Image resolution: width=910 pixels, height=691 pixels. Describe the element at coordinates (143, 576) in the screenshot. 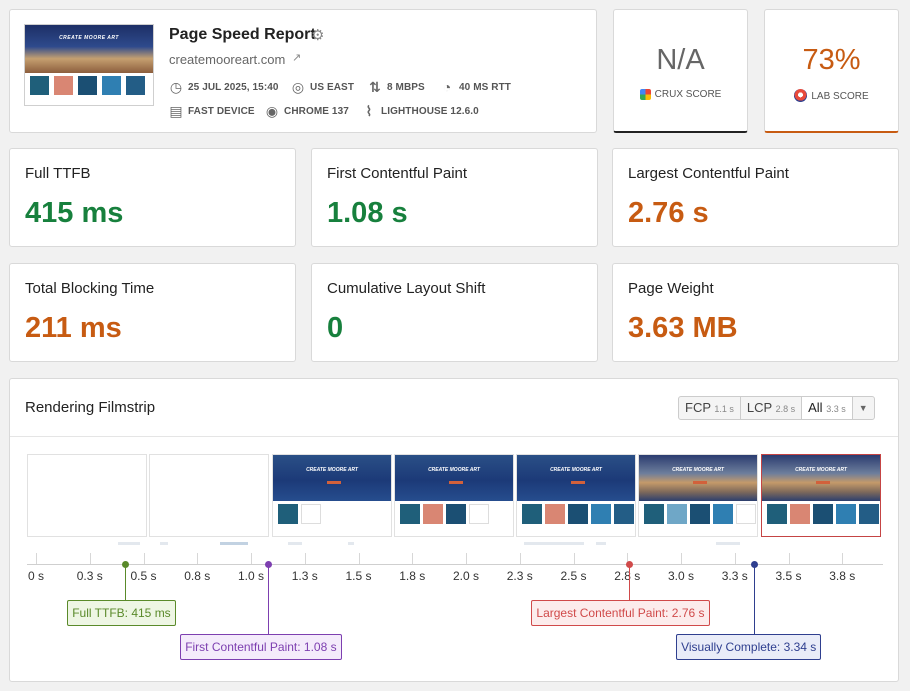

I see `timeline-tick-label: 0.5 s` at that location.